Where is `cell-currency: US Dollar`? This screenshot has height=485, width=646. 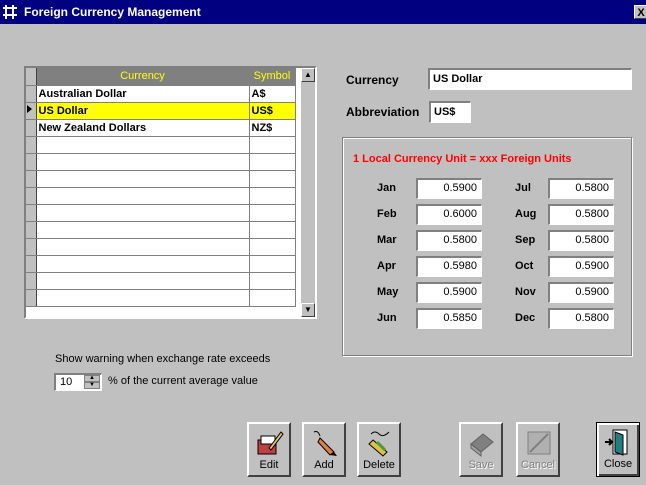 cell-currency: US Dollar is located at coordinates (143, 111).